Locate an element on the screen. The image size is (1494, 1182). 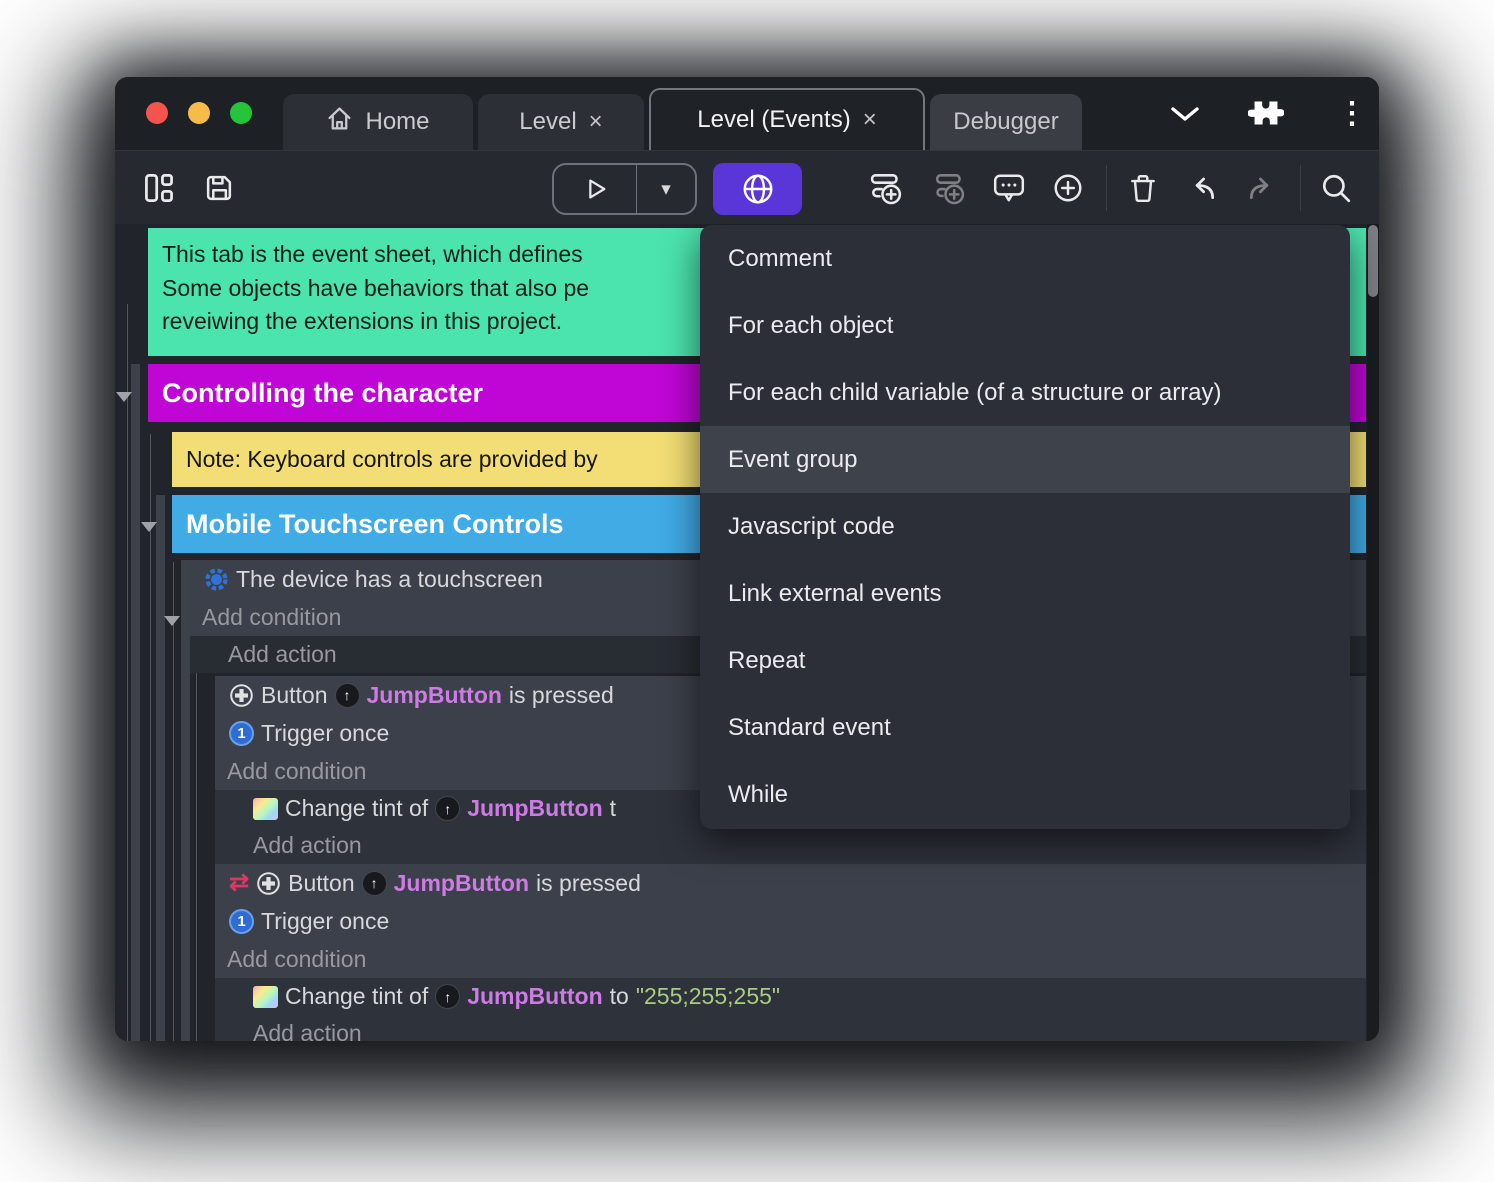
search-icon is located at coordinates (1336, 188).